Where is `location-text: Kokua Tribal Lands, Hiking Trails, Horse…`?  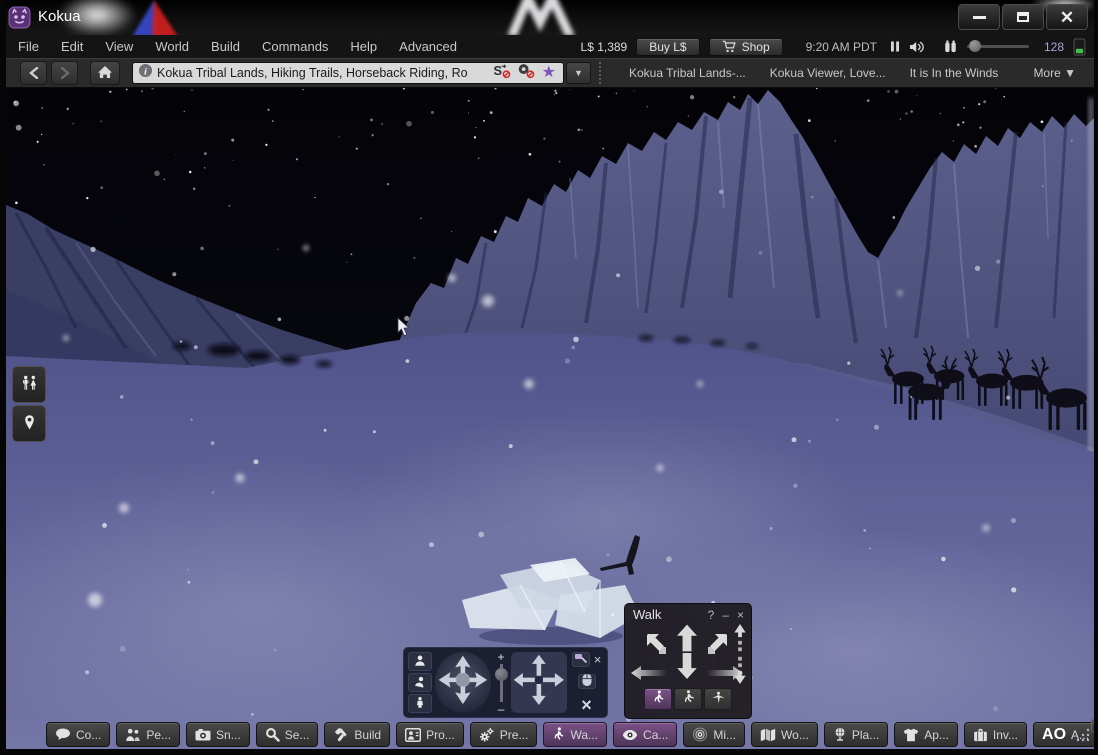
location-text: Kokua Tribal Lands, Hiking Trails, Horse… is located at coordinates (312, 73).